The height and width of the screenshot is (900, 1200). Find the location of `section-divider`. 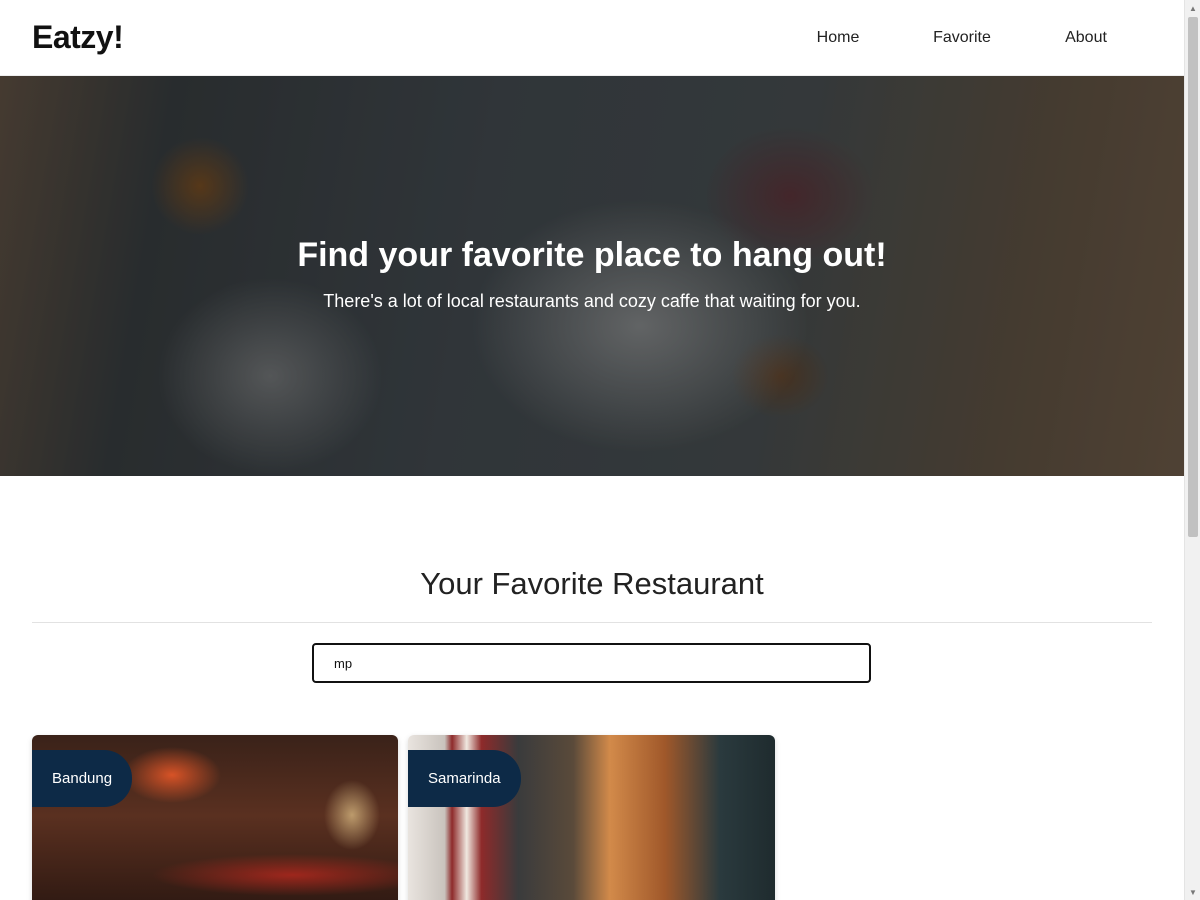

section-divider is located at coordinates (592, 622).